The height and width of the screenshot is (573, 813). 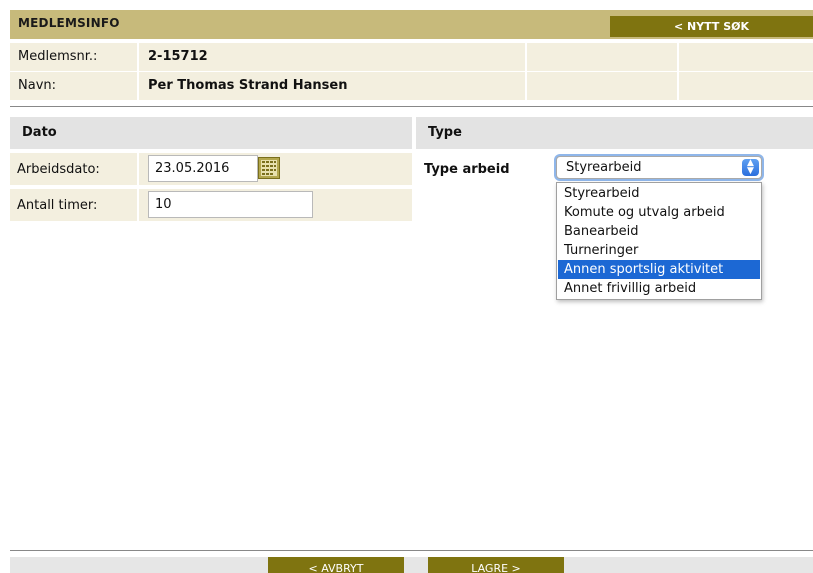 I want to click on member-name-value: Per Thomas Strand Hansen, so click(x=248, y=85).